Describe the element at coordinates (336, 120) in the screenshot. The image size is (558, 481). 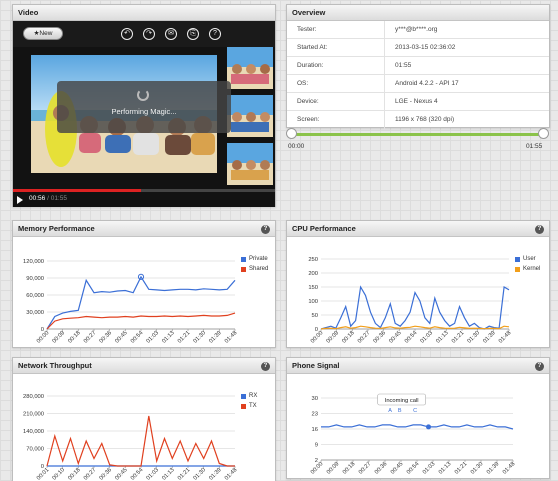
I see `overview-key: Screen:` at that location.